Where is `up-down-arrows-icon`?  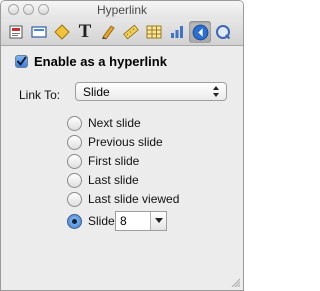
up-down-arrows-icon is located at coordinates (216, 91).